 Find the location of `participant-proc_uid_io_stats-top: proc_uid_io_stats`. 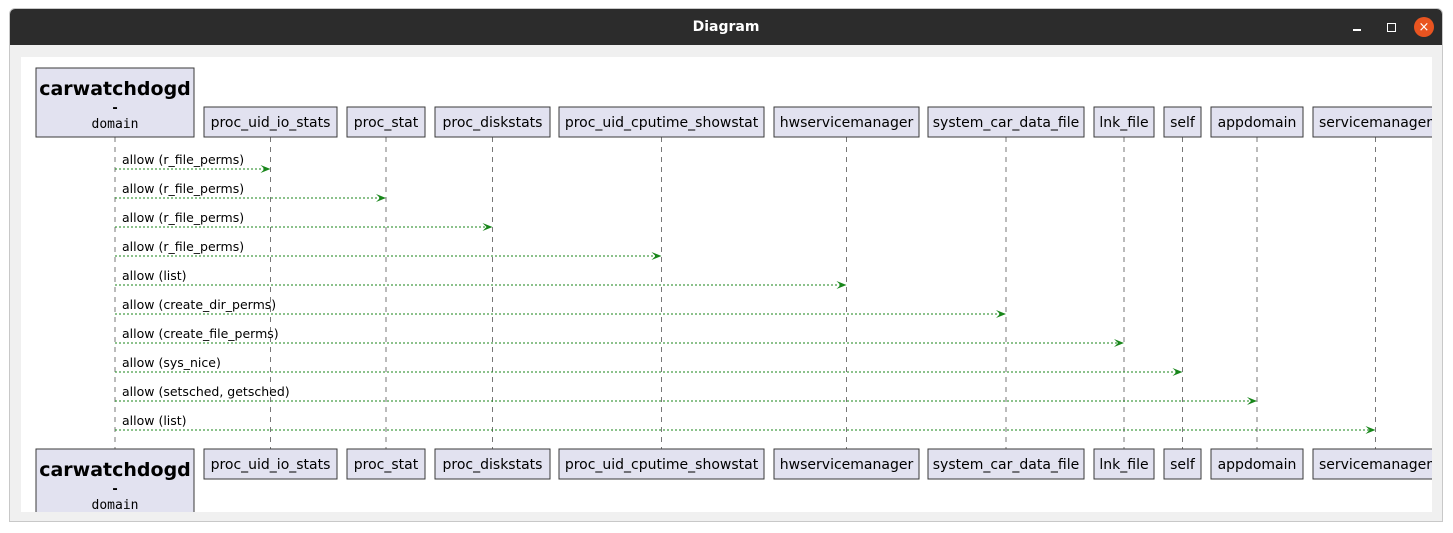

participant-proc_uid_io_stats-top: proc_uid_io_stats is located at coordinates (270, 122).